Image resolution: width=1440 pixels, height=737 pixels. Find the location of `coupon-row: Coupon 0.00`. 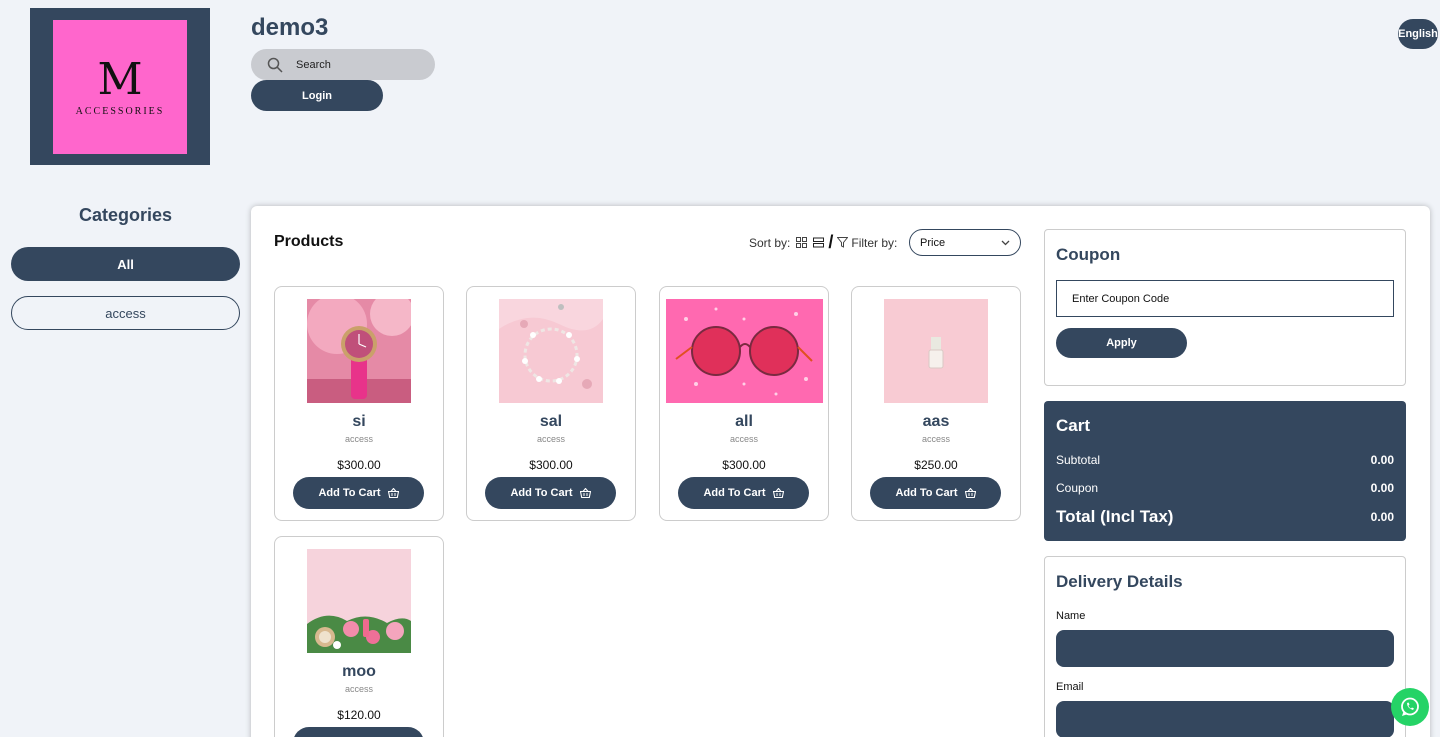

coupon-row: Coupon 0.00 is located at coordinates (1225, 488).